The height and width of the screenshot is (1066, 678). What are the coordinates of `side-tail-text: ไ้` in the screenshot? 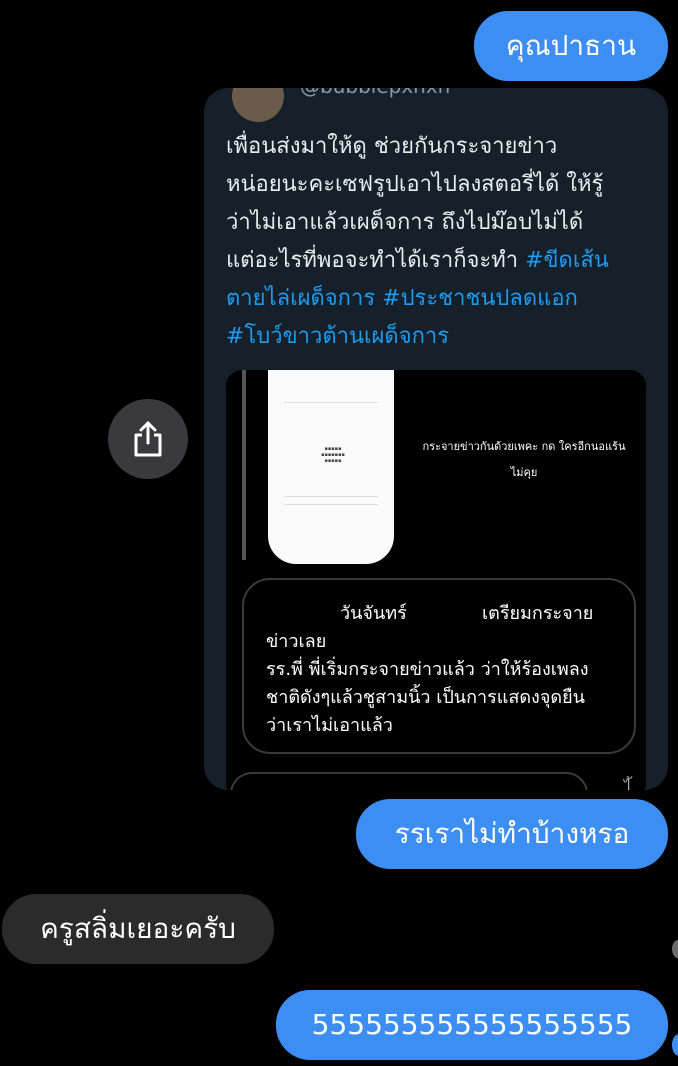 It's located at (628, 784).